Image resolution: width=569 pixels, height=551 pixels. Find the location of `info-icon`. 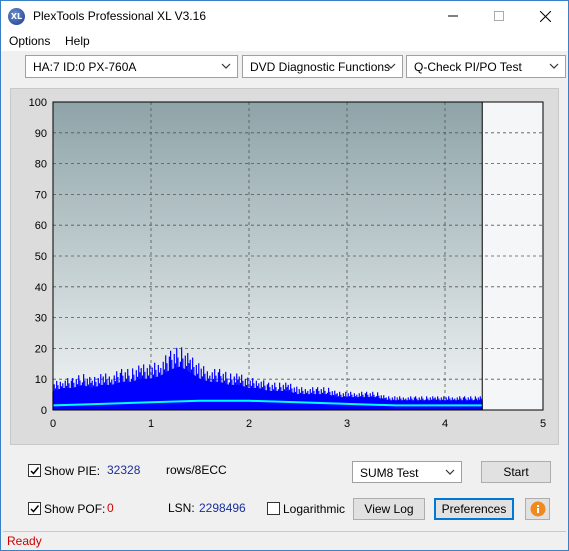

info-icon is located at coordinates (537, 509).